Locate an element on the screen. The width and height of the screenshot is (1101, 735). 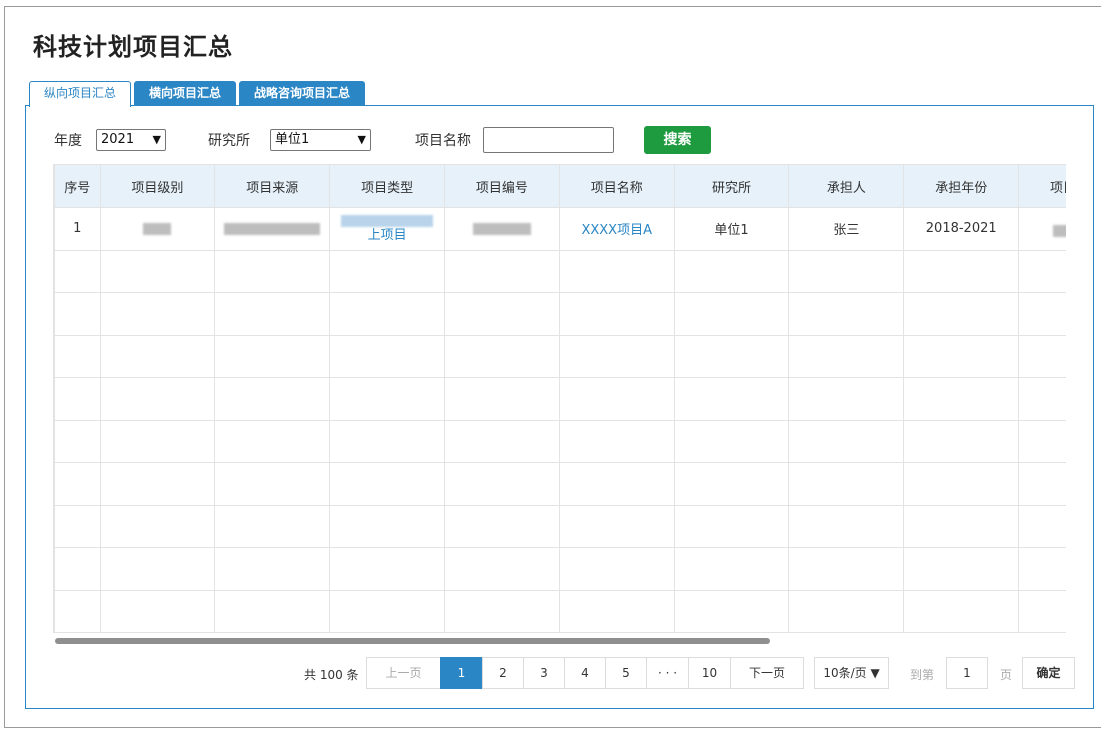
cell-type: 上项目 is located at coordinates (387, 229).